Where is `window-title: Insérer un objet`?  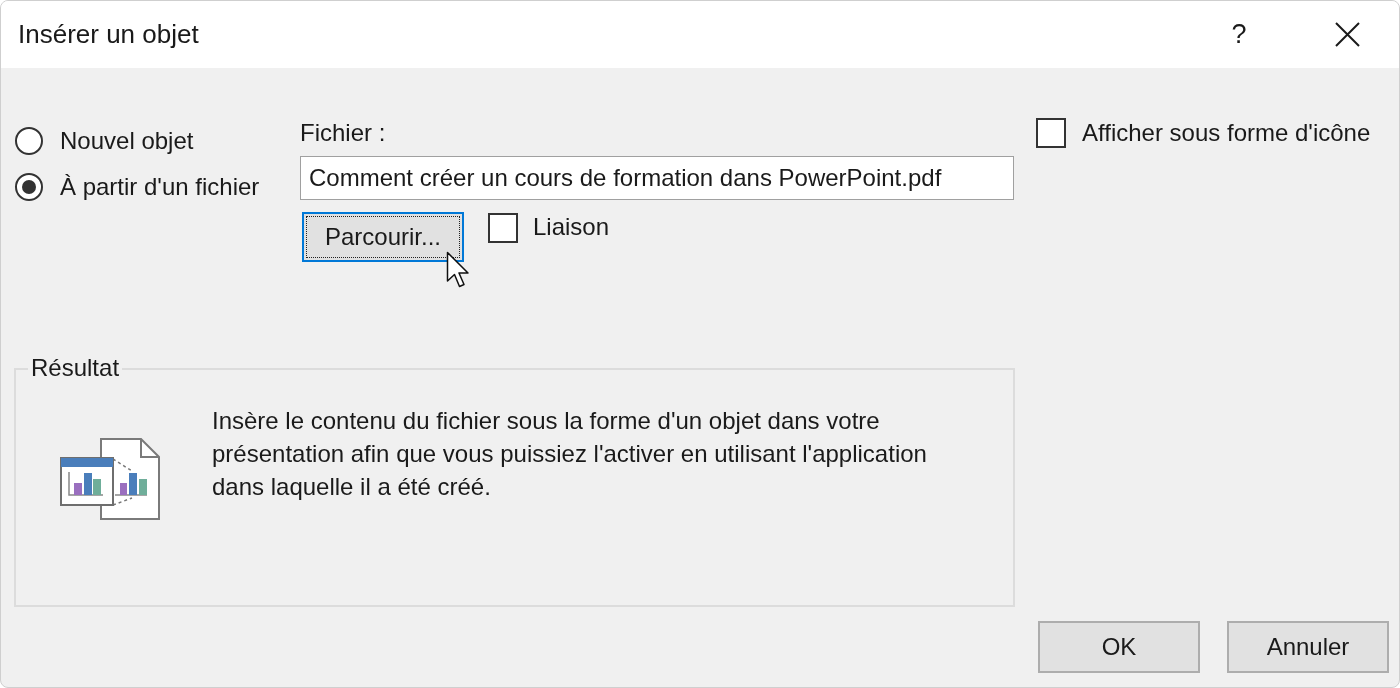 window-title: Insérer un objet is located at coordinates (108, 34).